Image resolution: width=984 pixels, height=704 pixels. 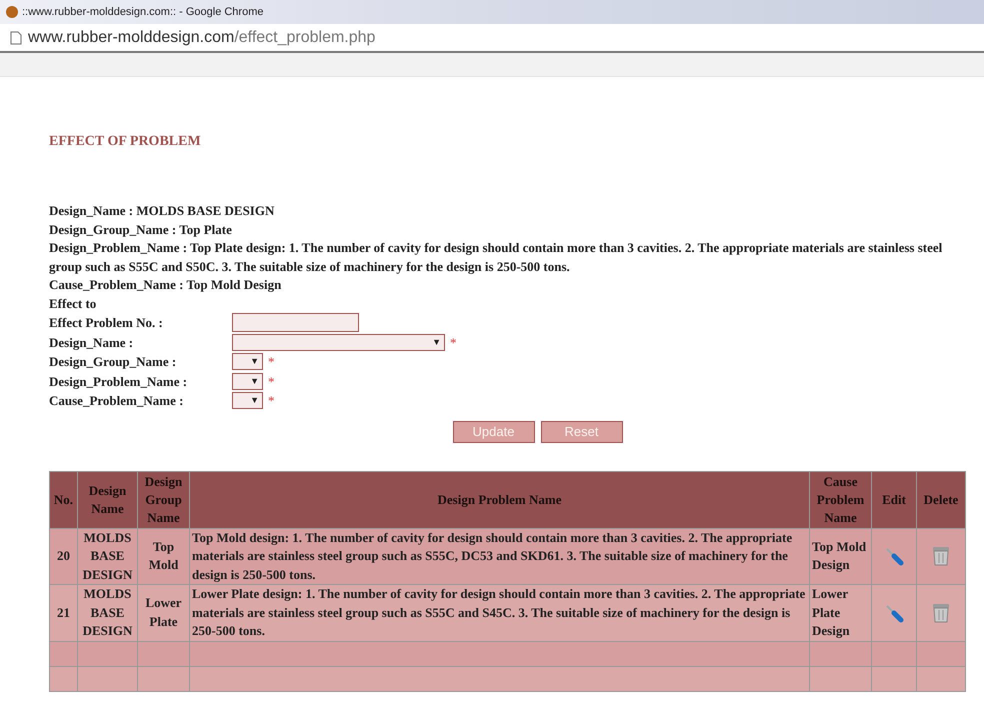 I want to click on field-label: Design_Problem_Name :, so click(x=118, y=381).